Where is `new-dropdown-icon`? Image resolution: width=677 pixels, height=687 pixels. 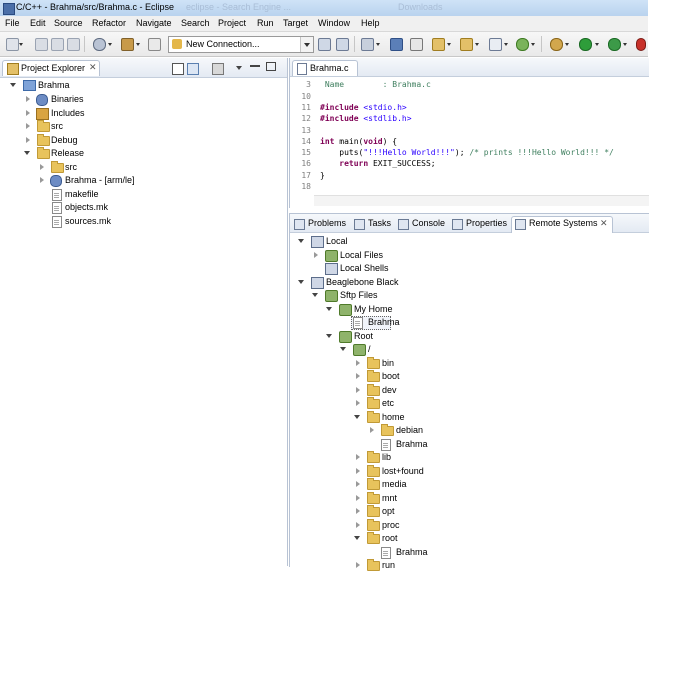
new-dropdown-icon is located at coordinates (21, 44).